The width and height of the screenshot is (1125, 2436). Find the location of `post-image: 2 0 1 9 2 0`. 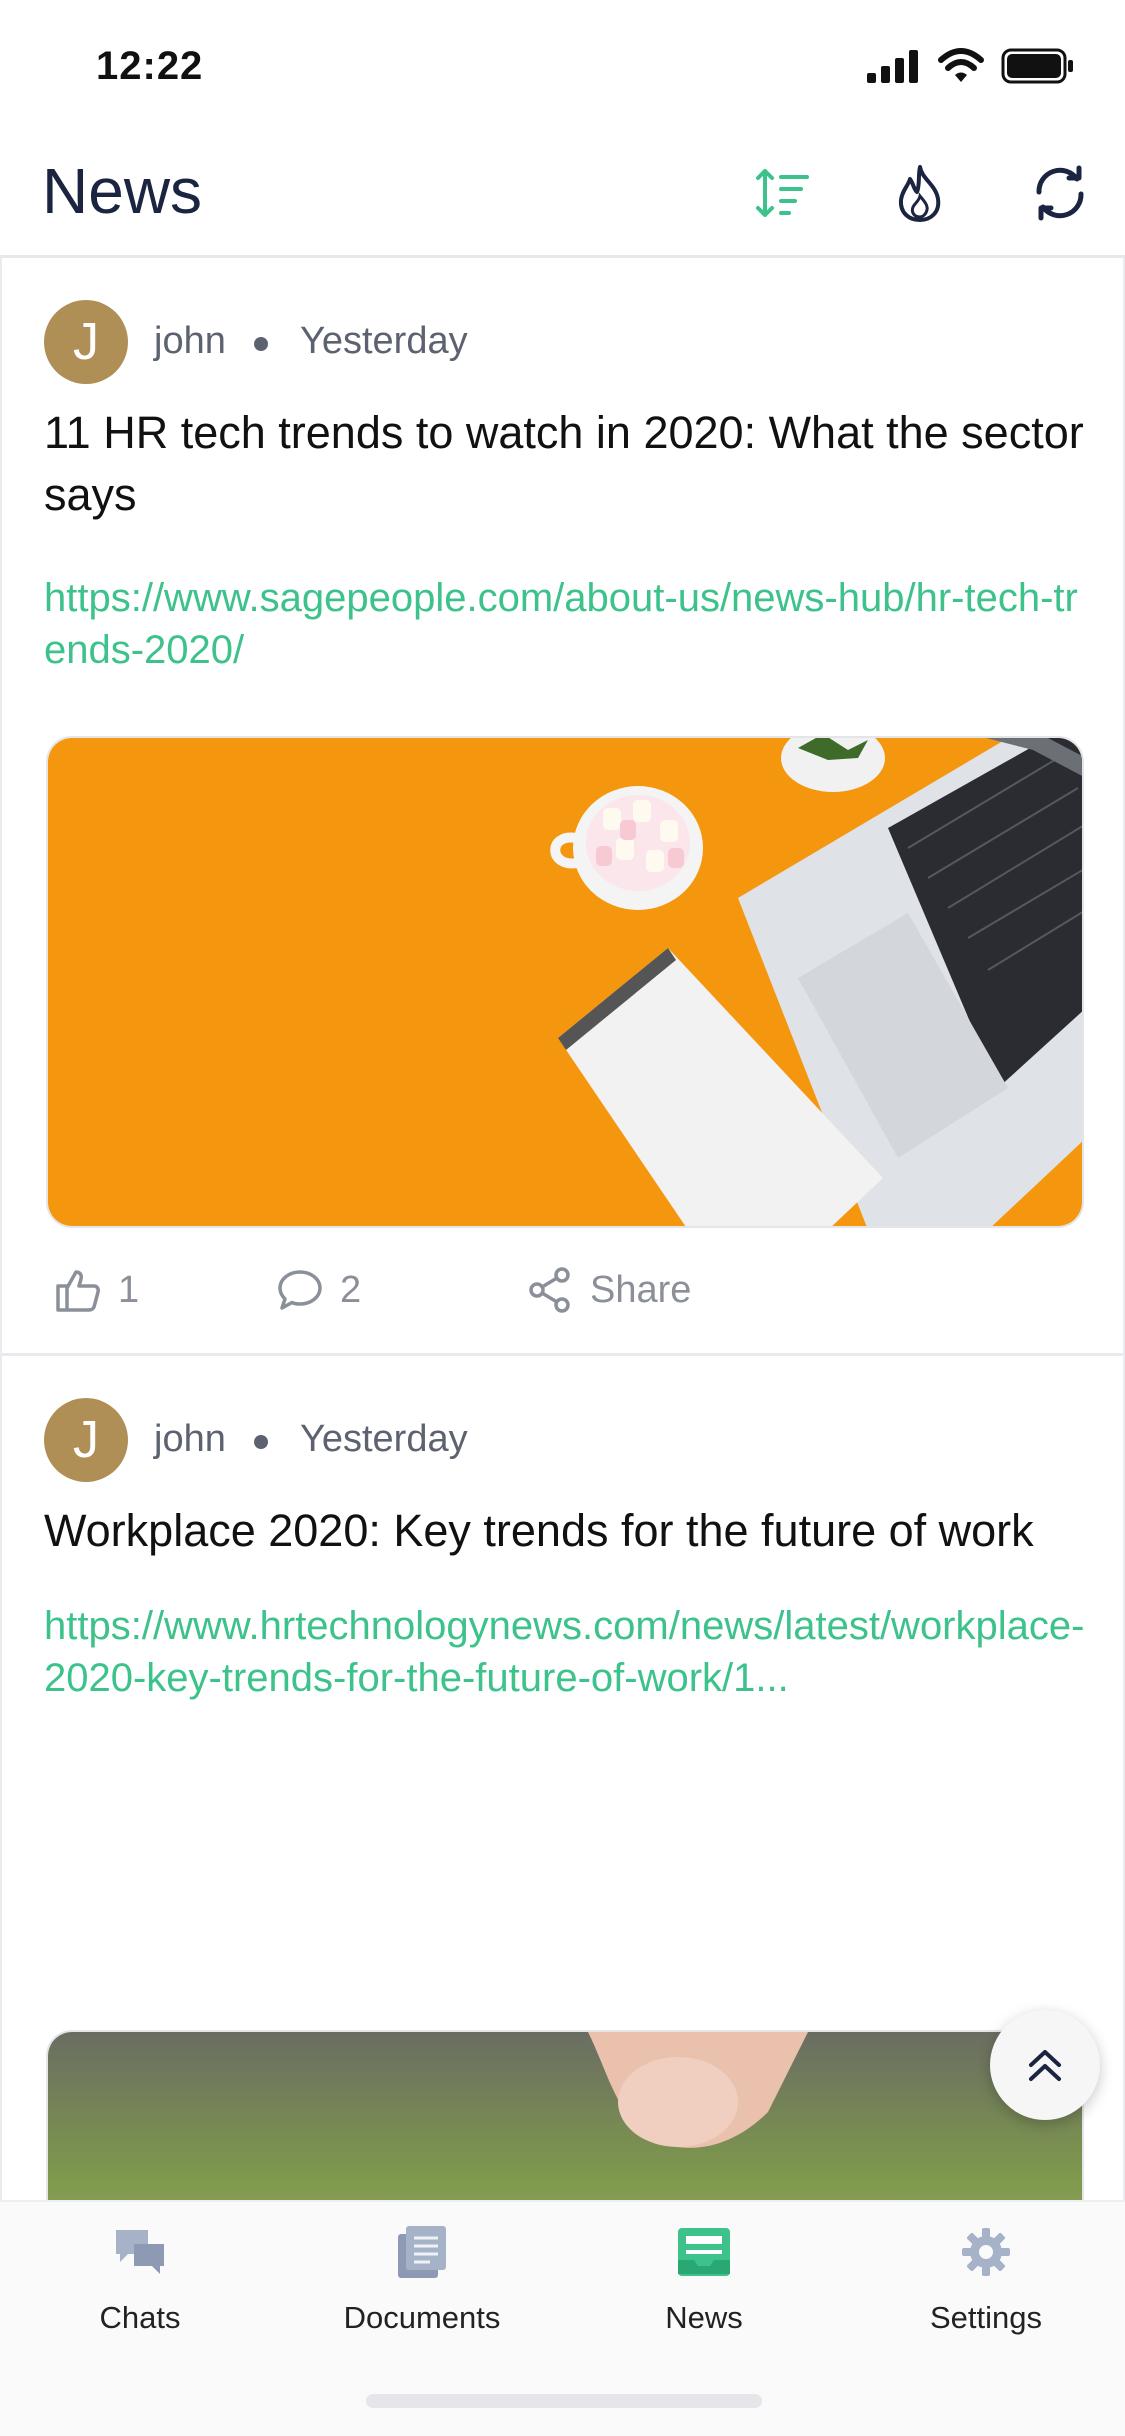

post-image: 2 0 1 9 2 0 is located at coordinates (565, 2115).